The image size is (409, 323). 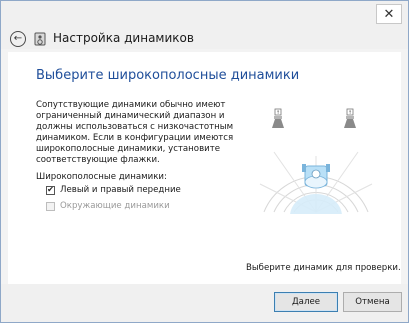 What do you see at coordinates (123, 38) in the screenshot?
I see `window-title: Настройка динамиков` at bounding box center [123, 38].